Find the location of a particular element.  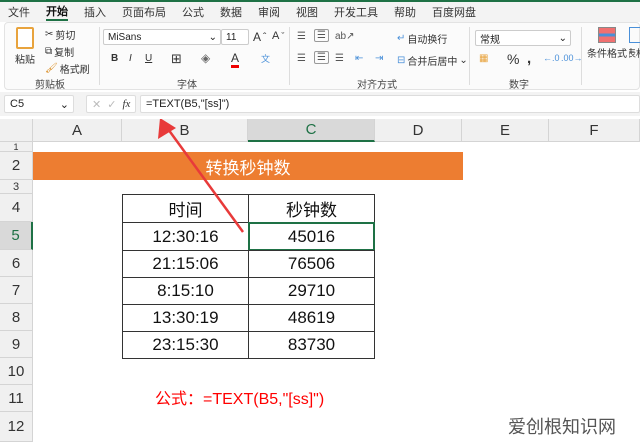

align-top-icon: ☰ is located at coordinates (301, 36).